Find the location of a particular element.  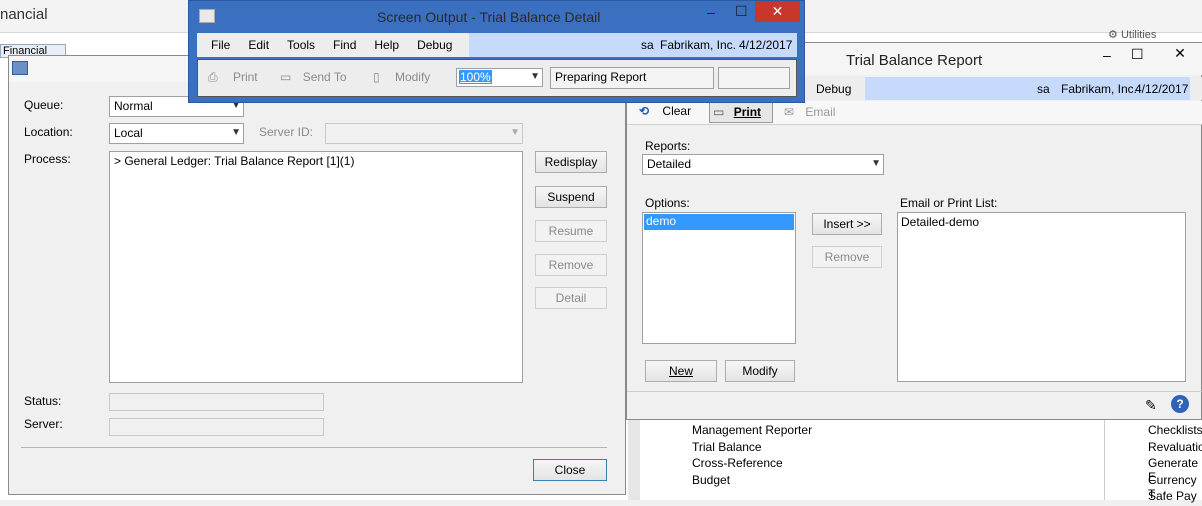

menu-items: File Edit Tools Find Help Debug is located at coordinates (340, 45).